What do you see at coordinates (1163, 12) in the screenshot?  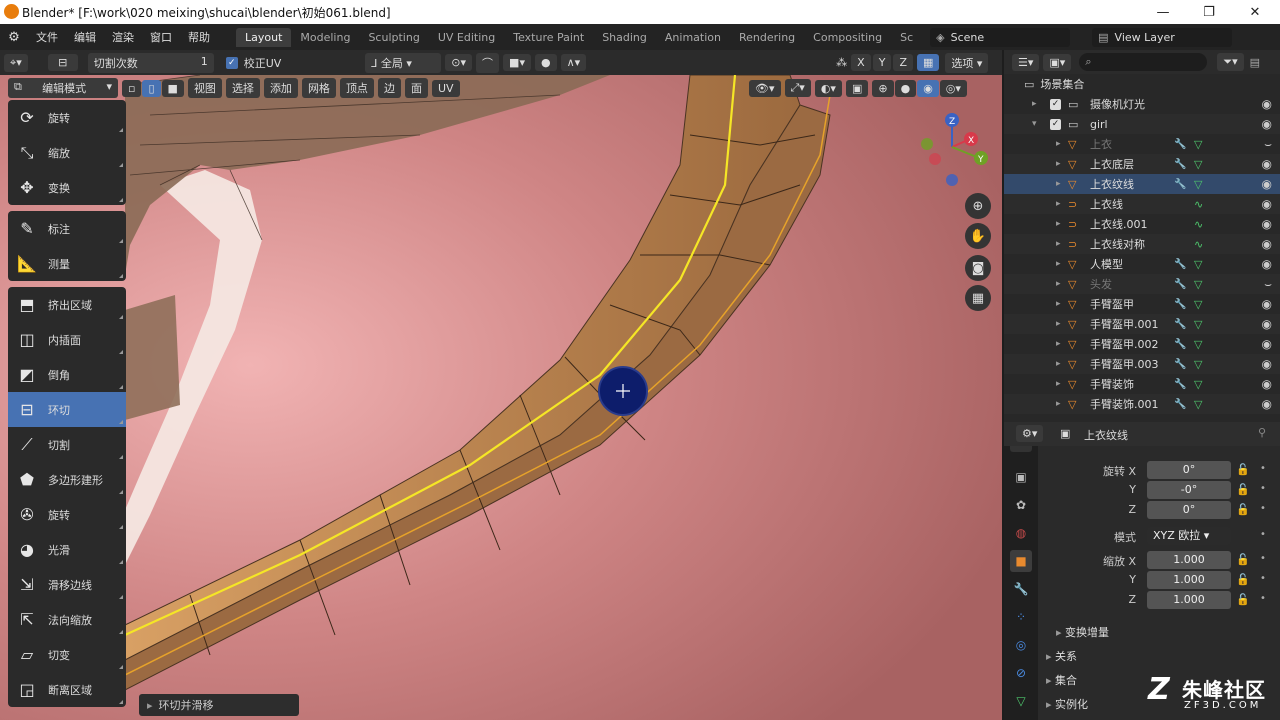 I see `minimize-button: —` at bounding box center [1163, 12].